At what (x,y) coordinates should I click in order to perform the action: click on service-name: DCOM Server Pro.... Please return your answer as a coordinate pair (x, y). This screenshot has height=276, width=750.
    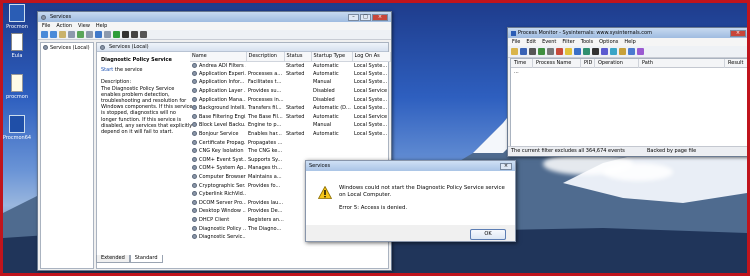
    Looking at the image, I should click on (222, 202).